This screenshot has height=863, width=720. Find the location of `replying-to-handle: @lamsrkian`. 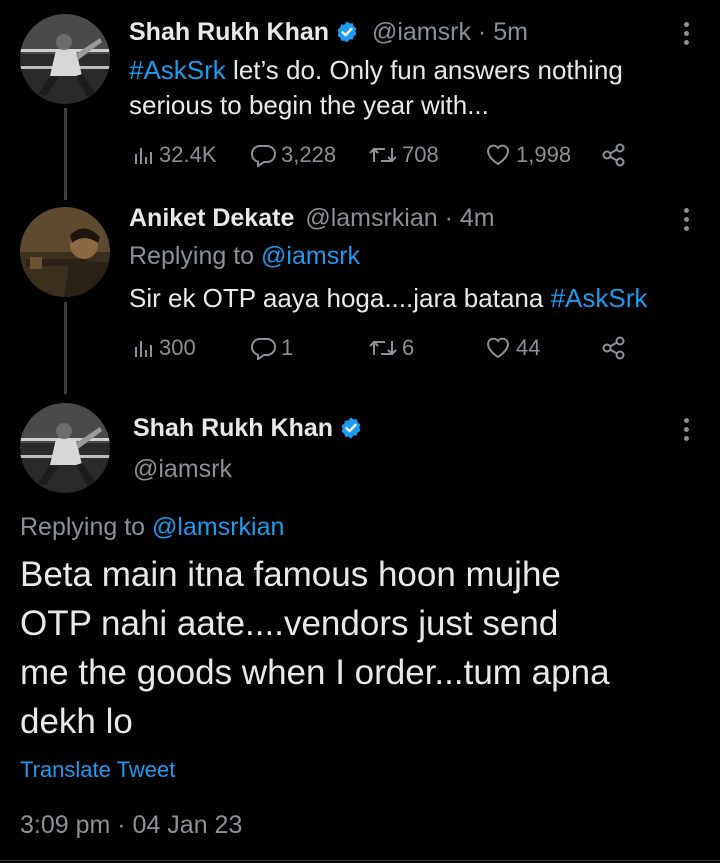

replying-to-handle: @lamsrkian is located at coordinates (218, 527).